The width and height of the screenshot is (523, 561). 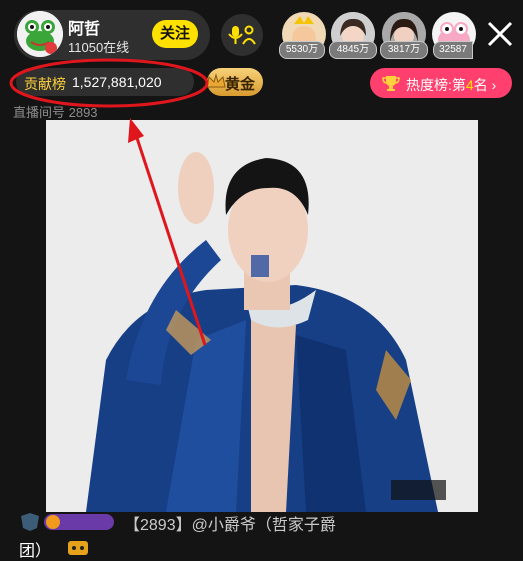 I want to click on chat-message-line-1: 【2893】@小爵爷（哲家子爵, so click(x=230, y=525).